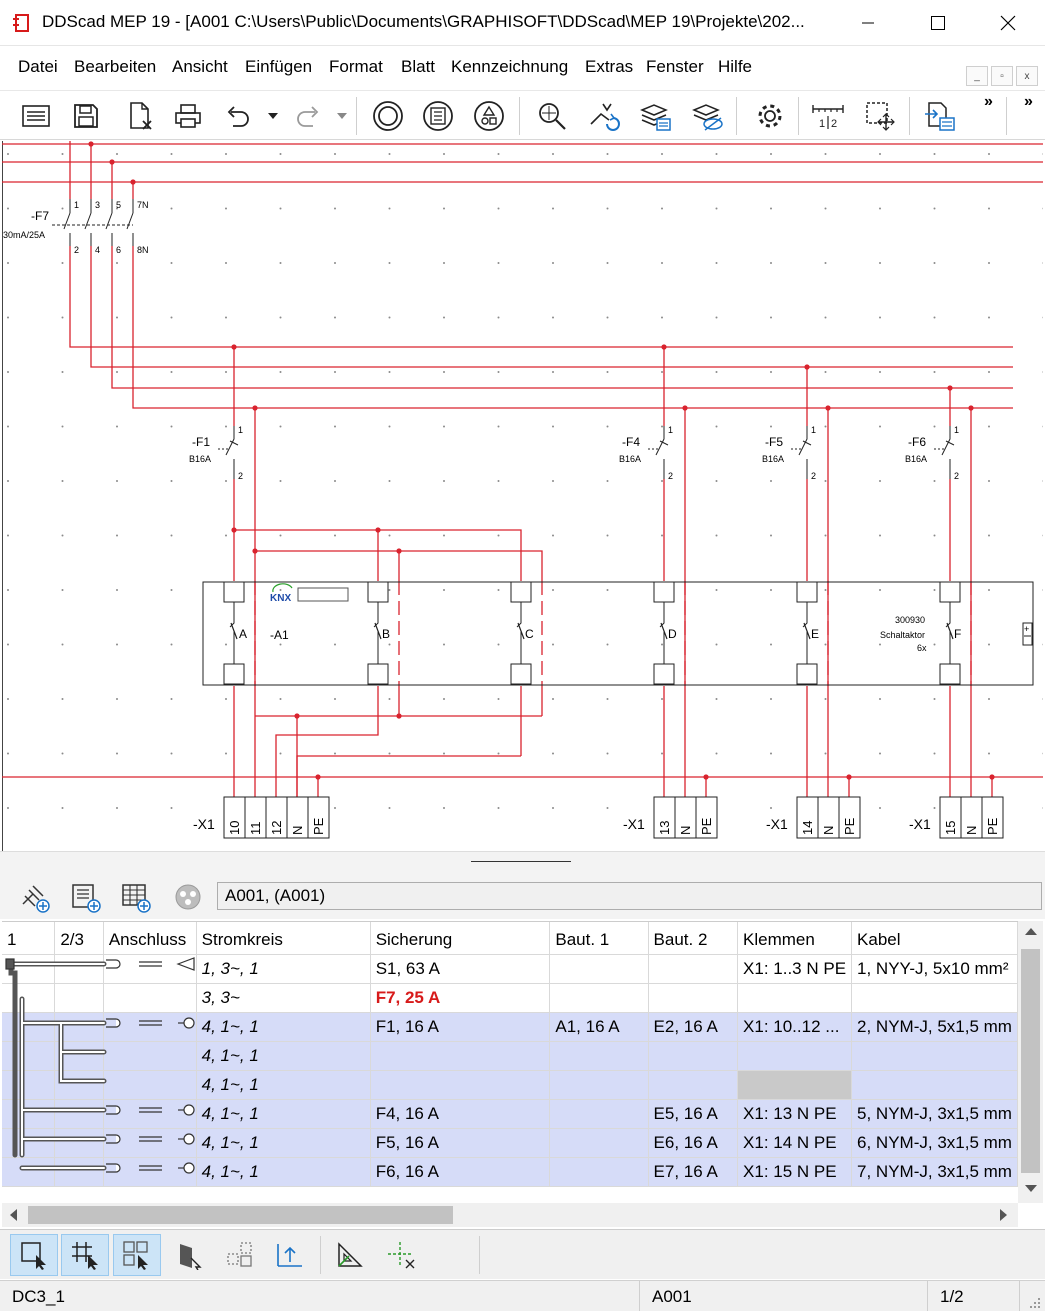  What do you see at coordinates (86, 116) in the screenshot?
I see `save-button` at bounding box center [86, 116].